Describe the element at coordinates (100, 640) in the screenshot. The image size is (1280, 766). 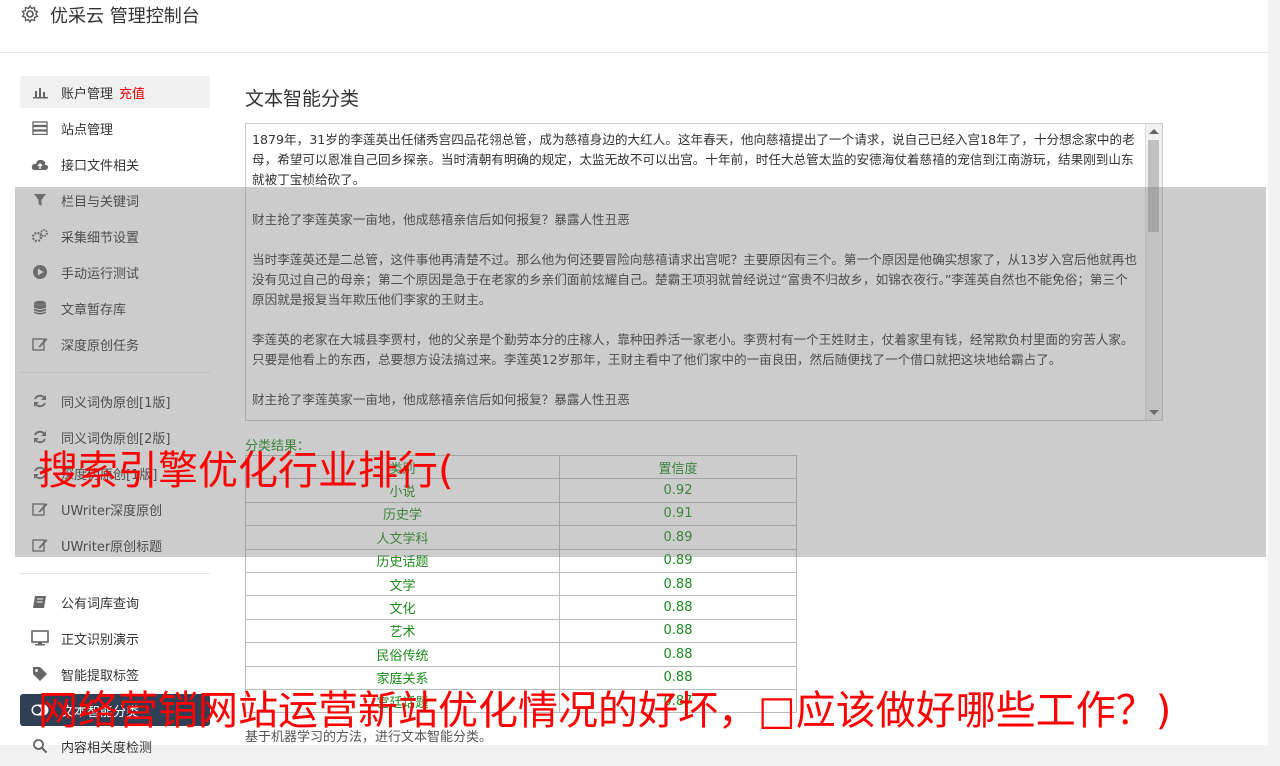
I see `sidebar-item-label: 正文识别演示` at that location.